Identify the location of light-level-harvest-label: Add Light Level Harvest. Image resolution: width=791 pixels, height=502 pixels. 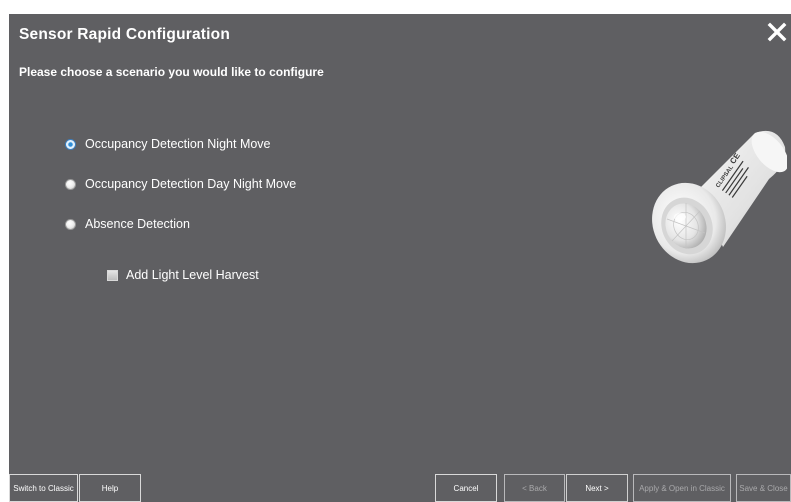
(192, 275).